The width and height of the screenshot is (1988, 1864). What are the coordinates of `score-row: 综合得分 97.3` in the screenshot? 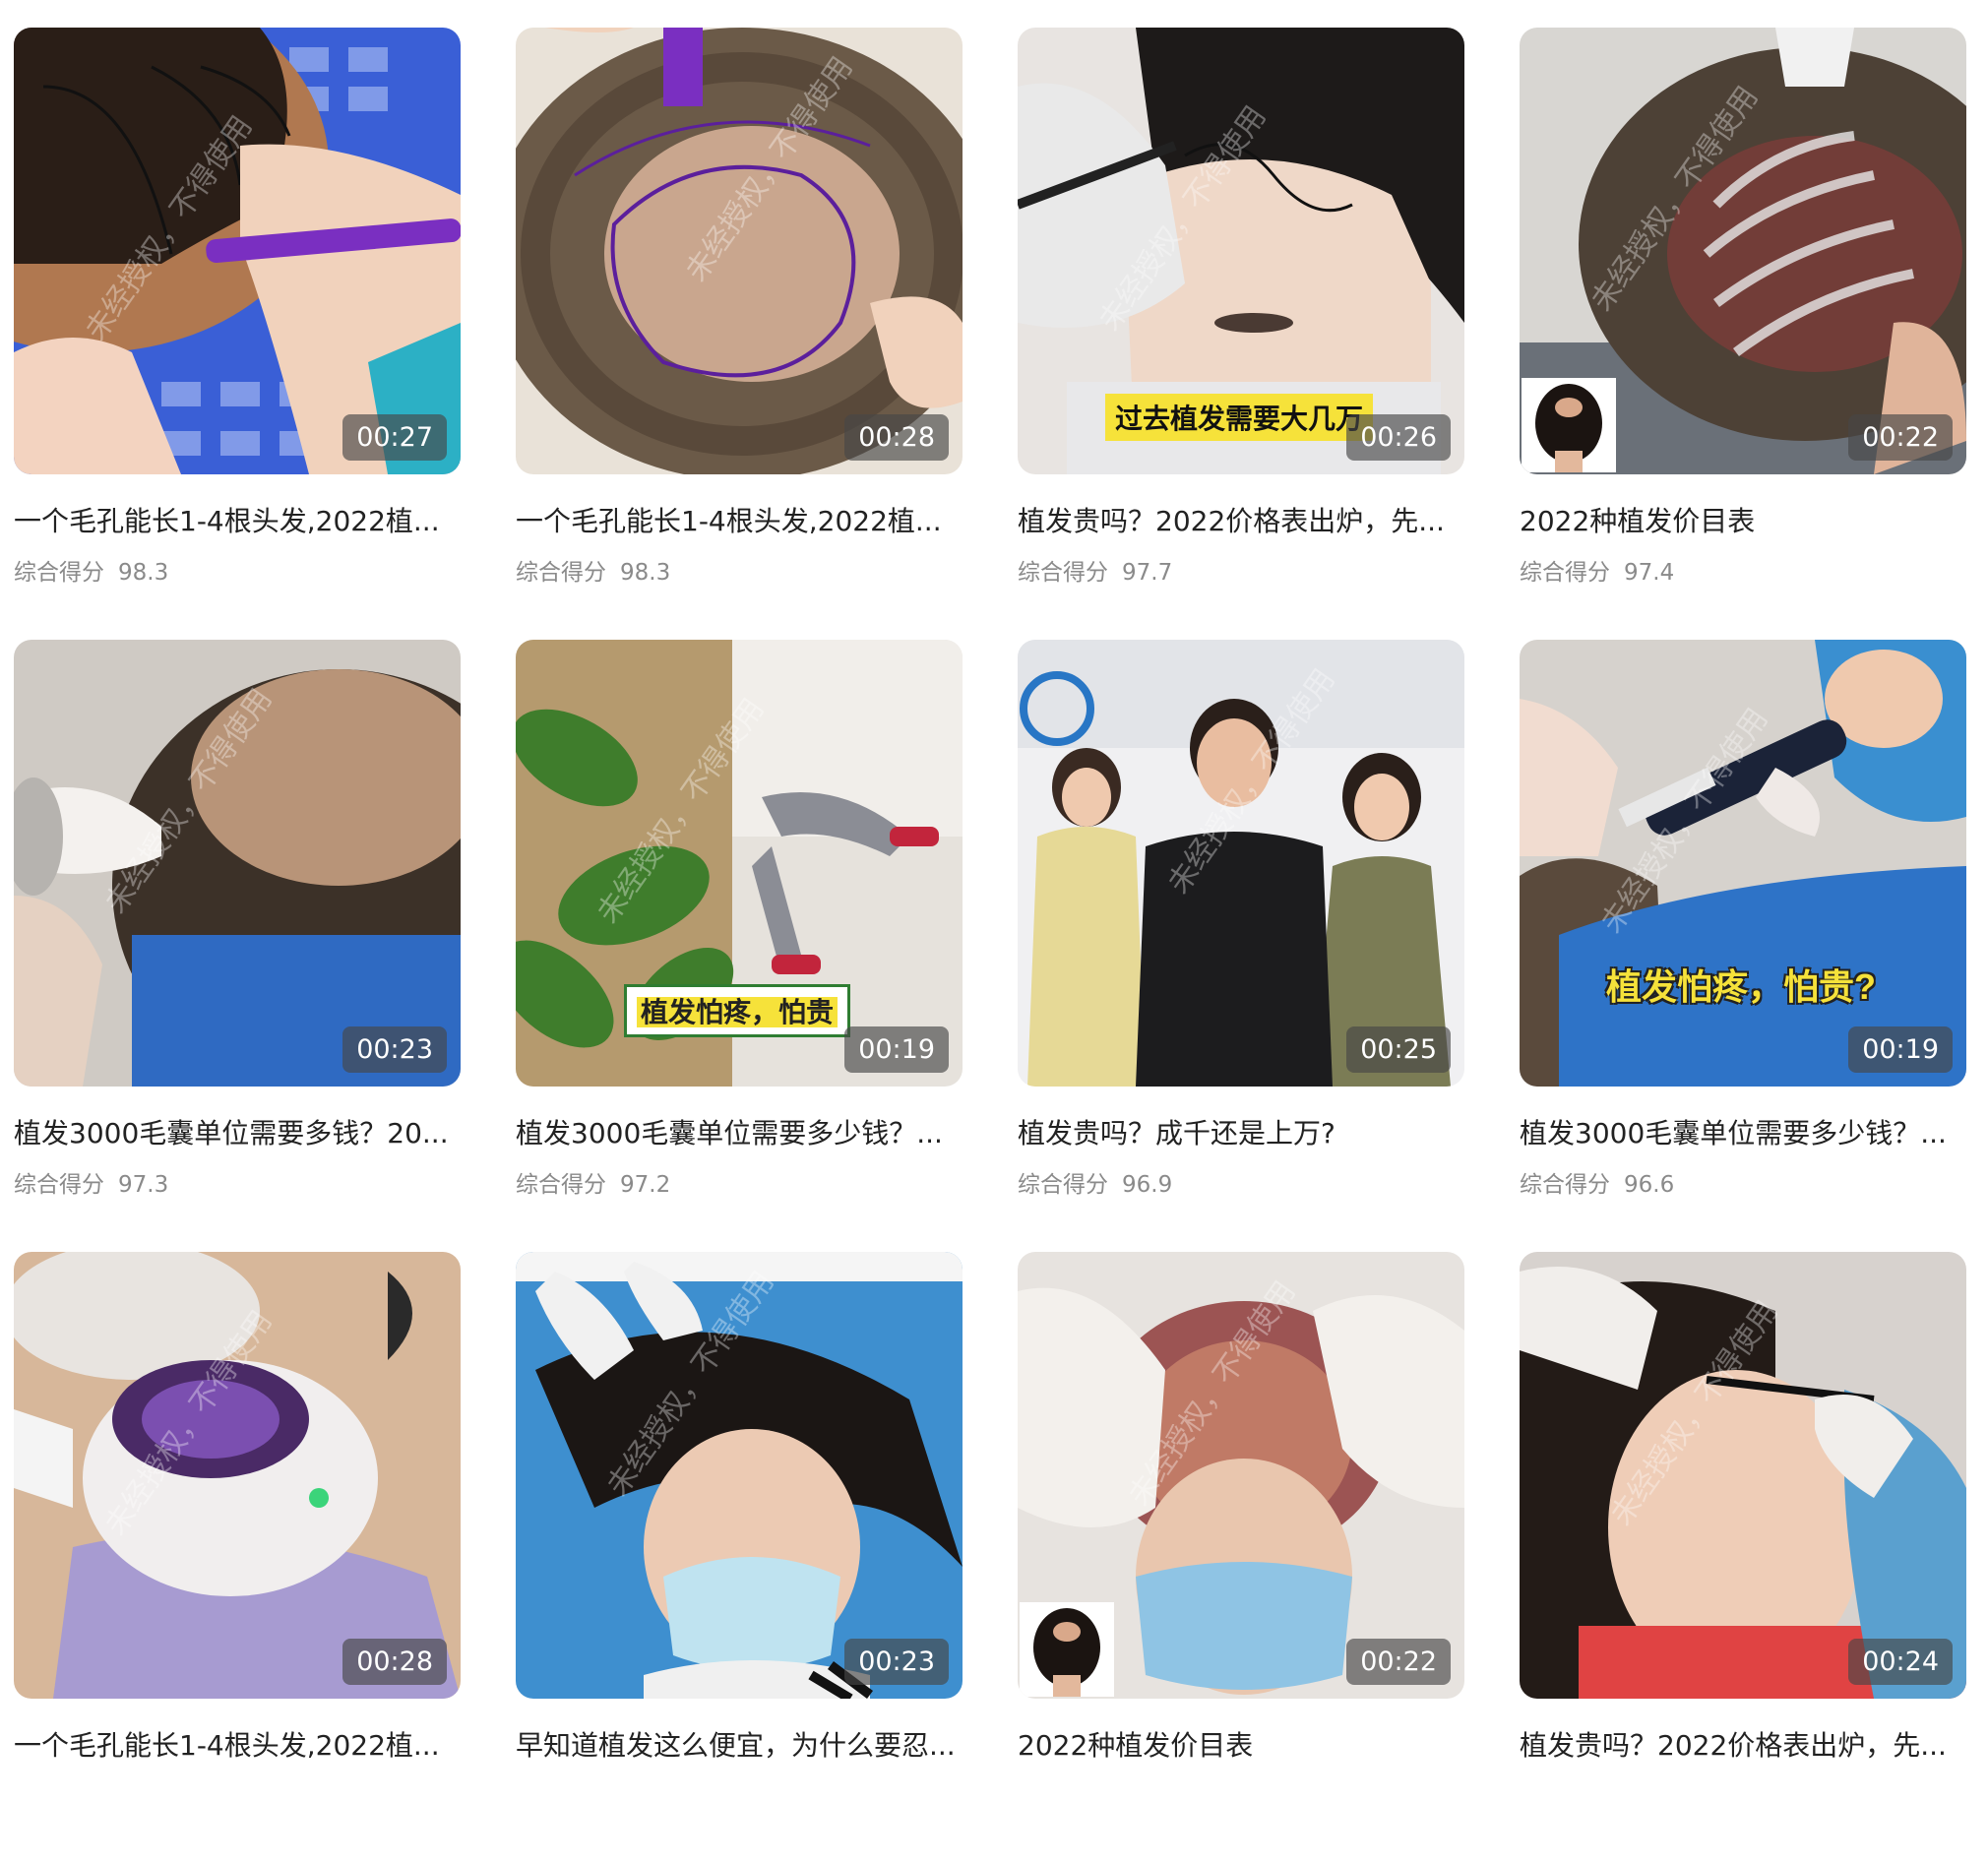 It's located at (238, 1182).